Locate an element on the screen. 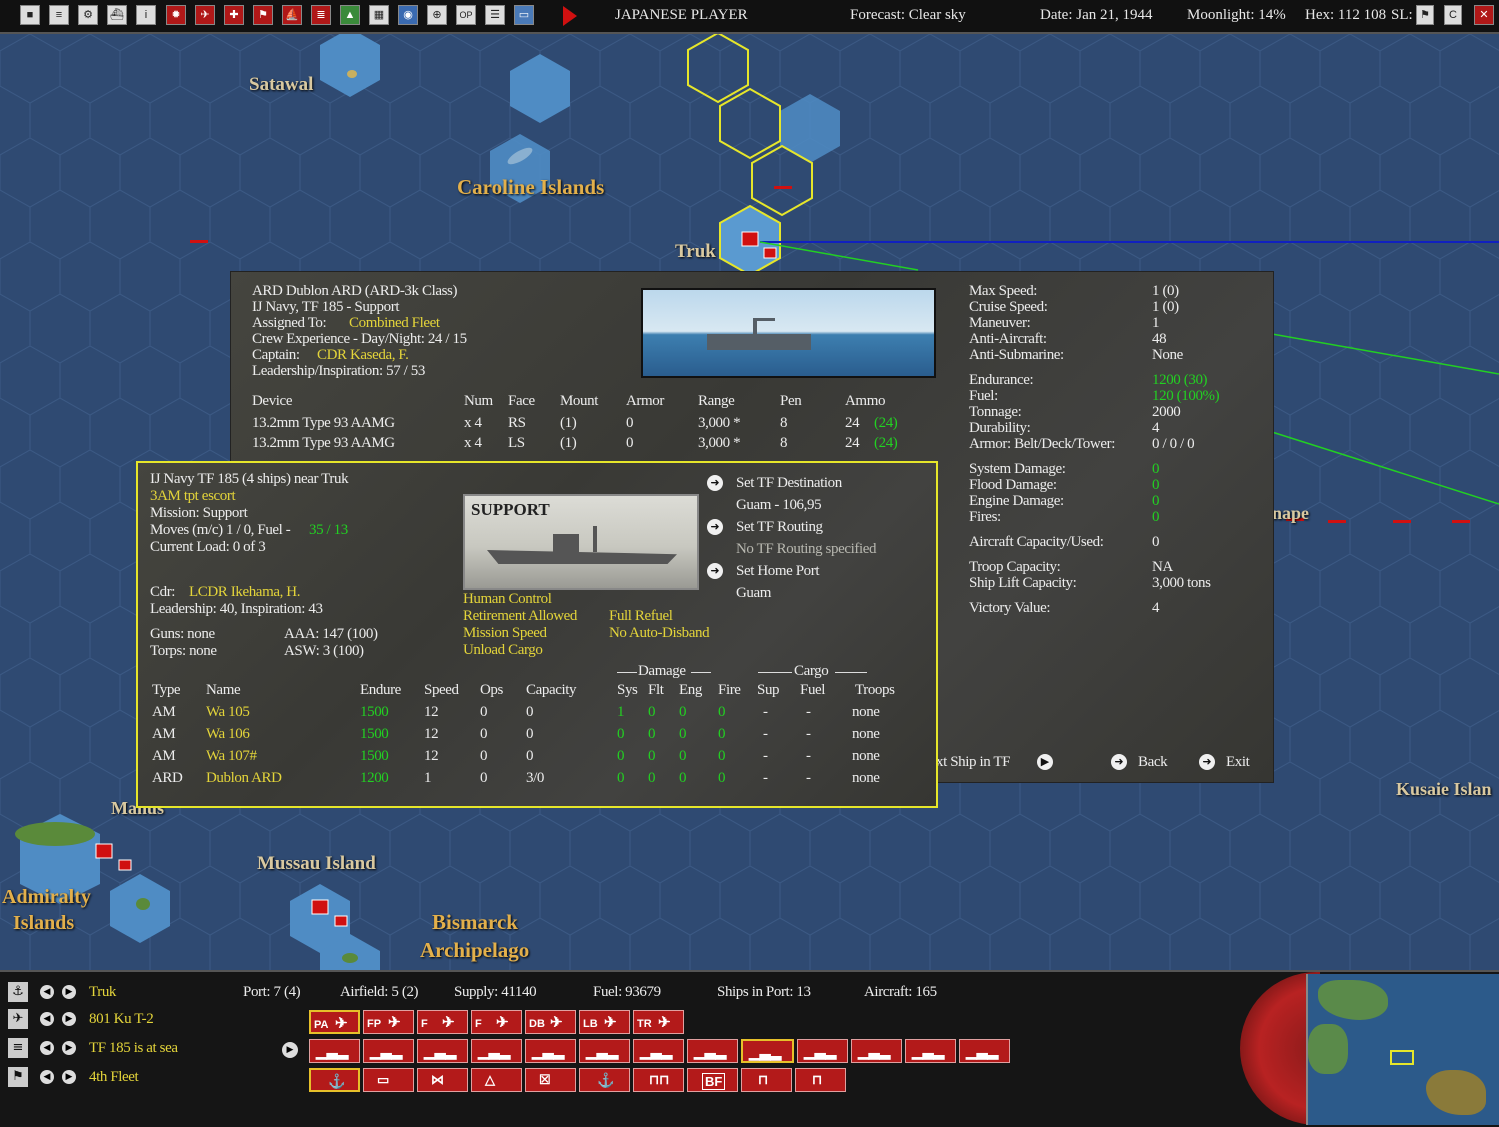  exit-arrow-icon: ➜ is located at coordinates (1207, 762).